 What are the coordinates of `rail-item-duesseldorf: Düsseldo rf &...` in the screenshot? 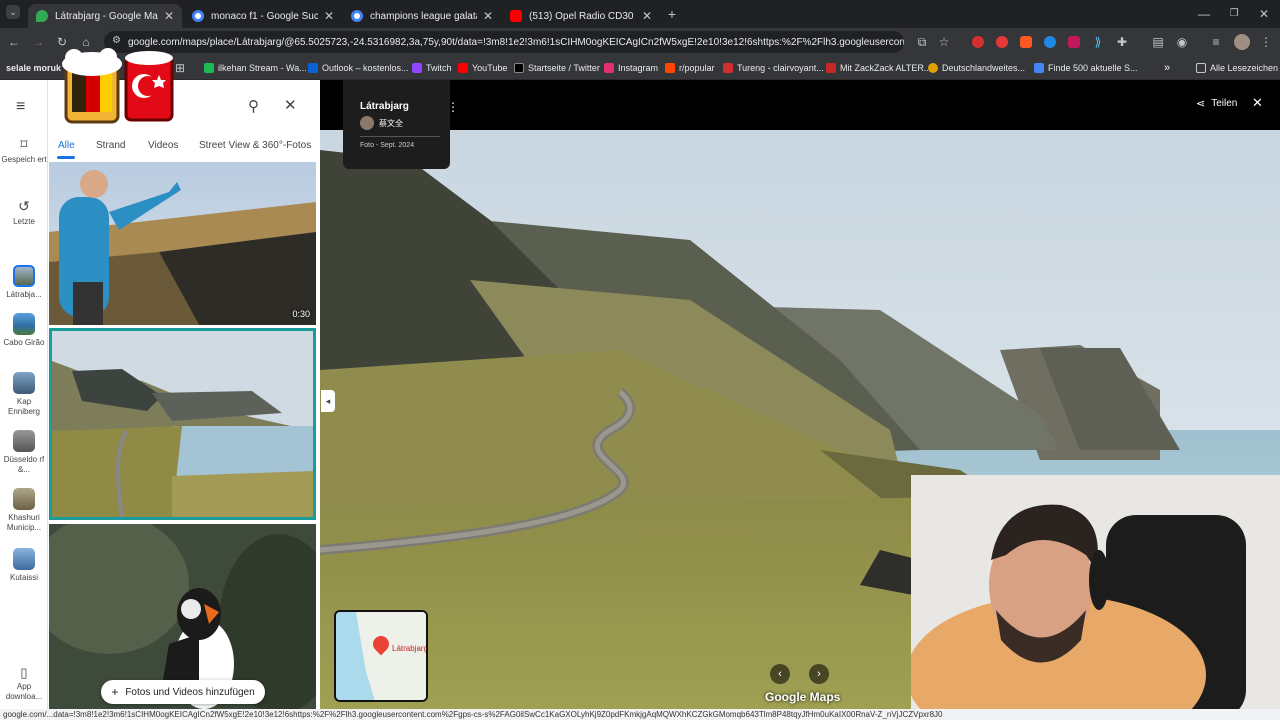 It's located at (24, 452).